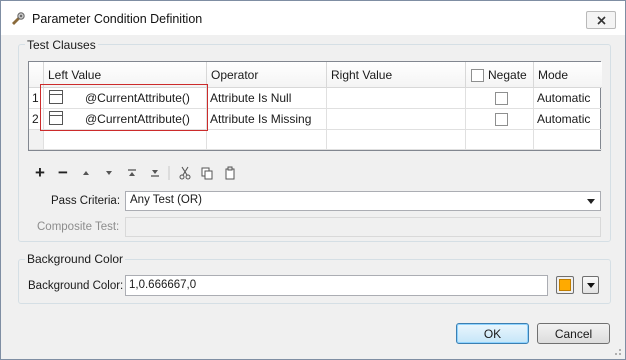 This screenshot has width=626, height=360. I want to click on col-header-right-value: Right Value, so click(396, 75).